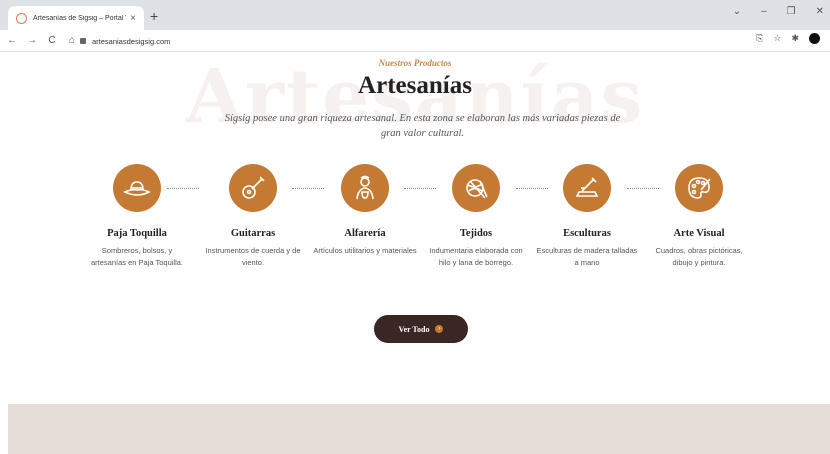 The image size is (830, 454). What do you see at coordinates (72, 40) in the screenshot?
I see `home-icon: ⌂` at bounding box center [72, 40].